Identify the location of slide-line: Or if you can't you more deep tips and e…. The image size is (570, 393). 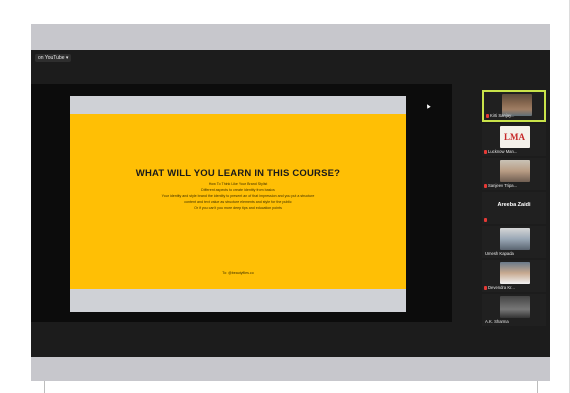
(238, 208).